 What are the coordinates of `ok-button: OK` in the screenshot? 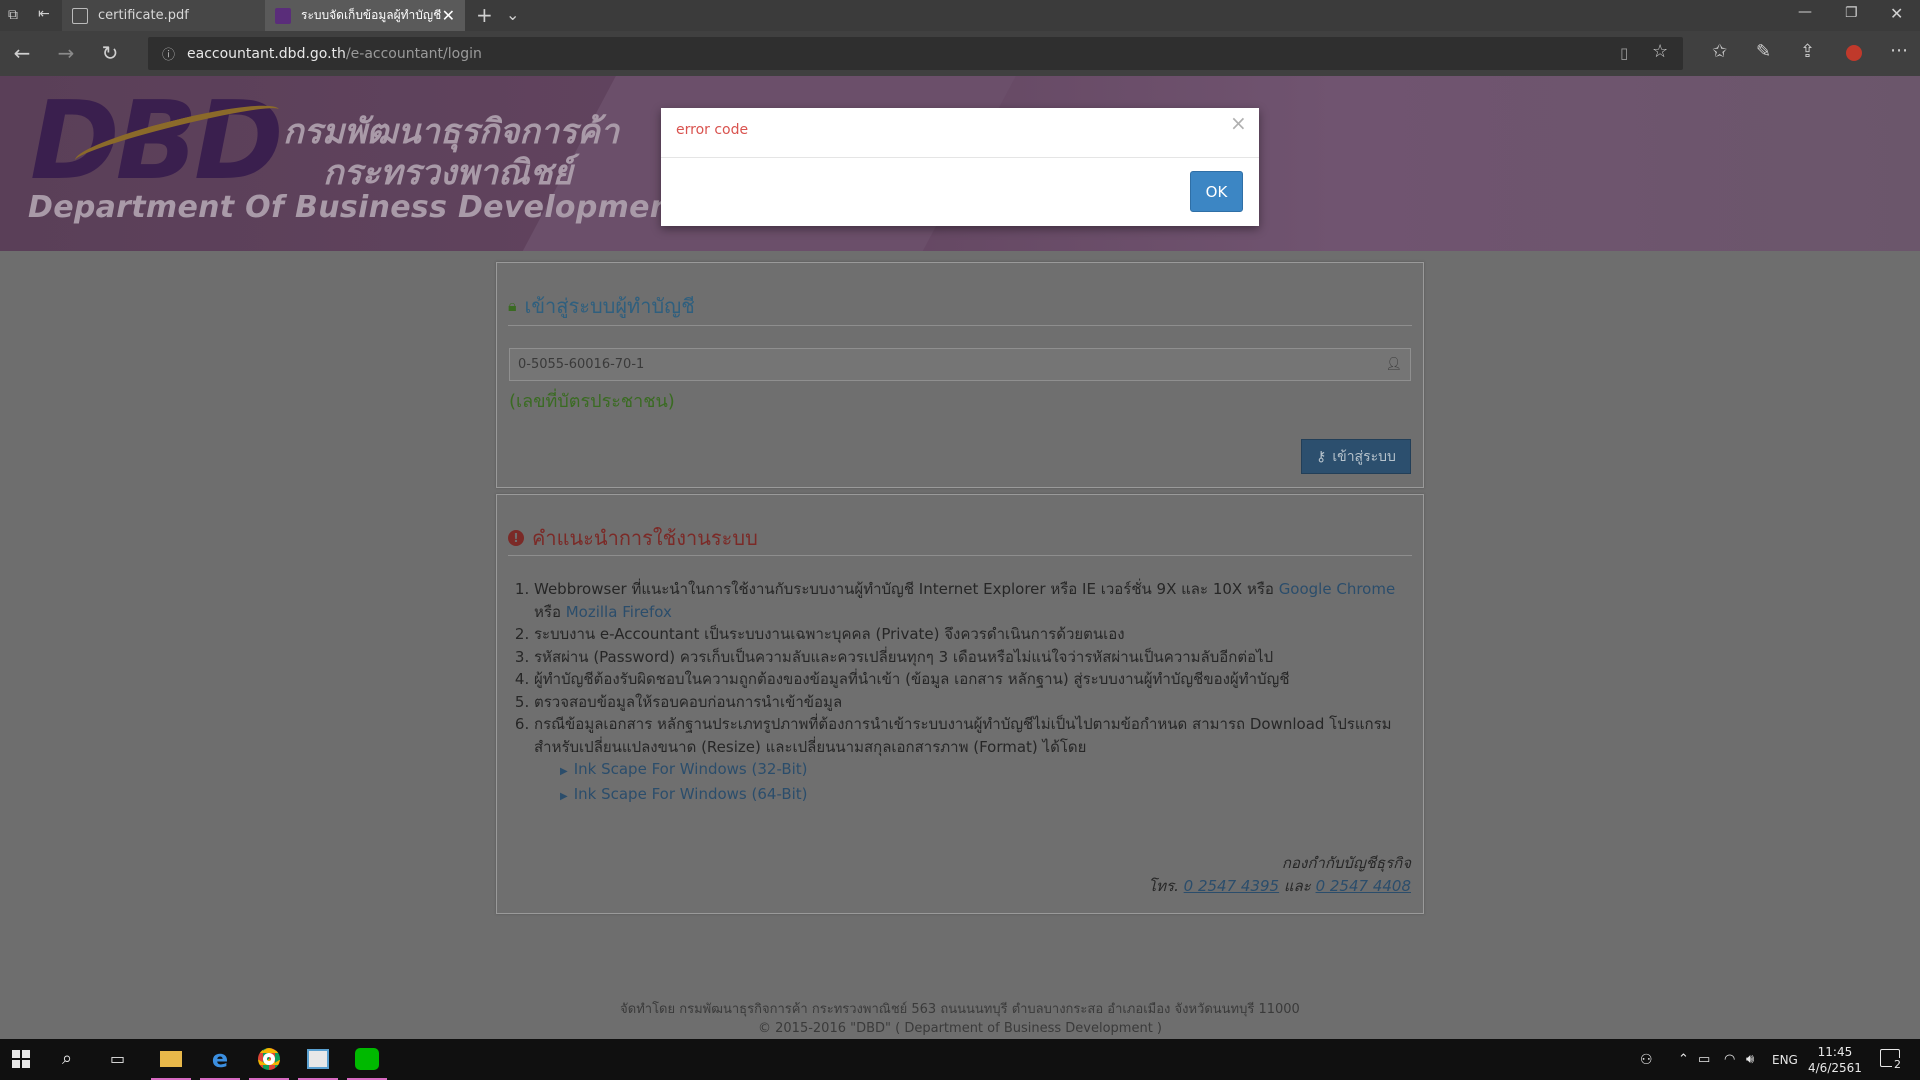 It's located at (1216, 191).